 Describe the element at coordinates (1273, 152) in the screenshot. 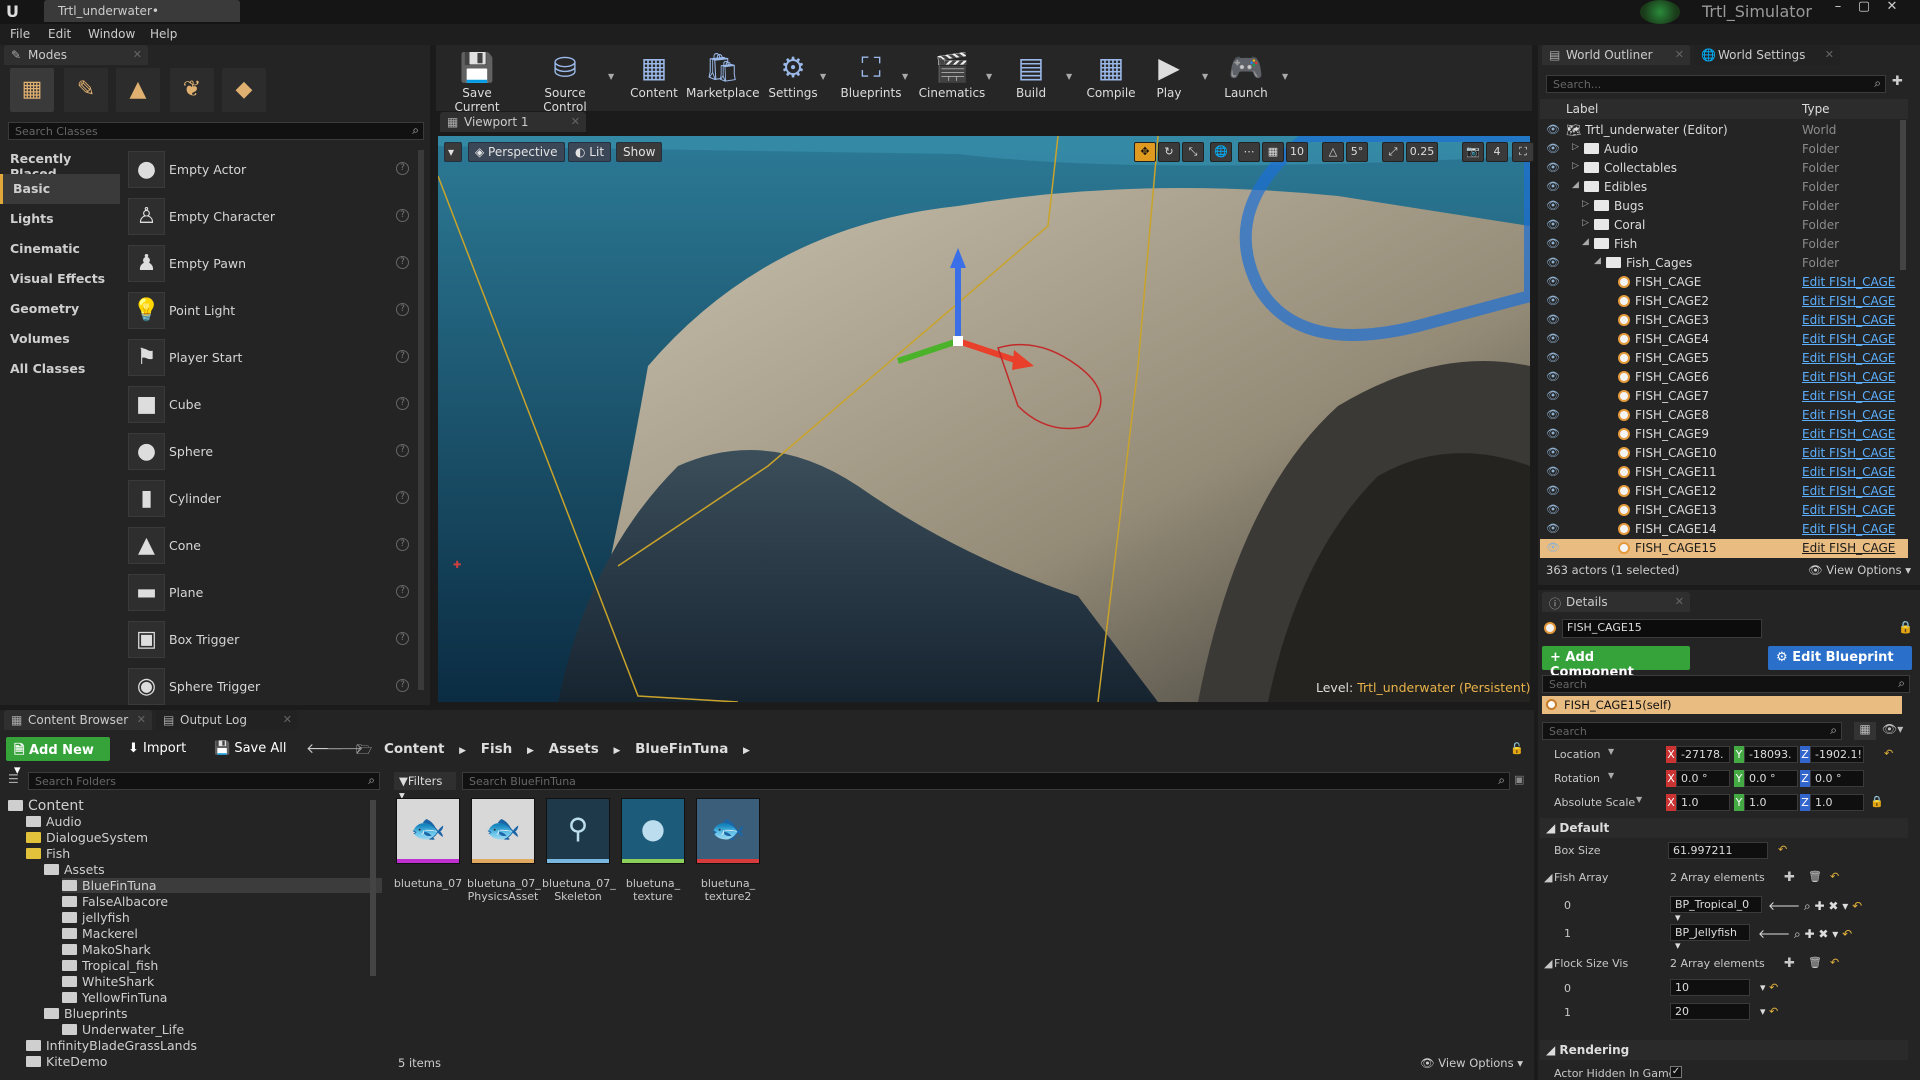

I see `grid-icon: ▦` at that location.